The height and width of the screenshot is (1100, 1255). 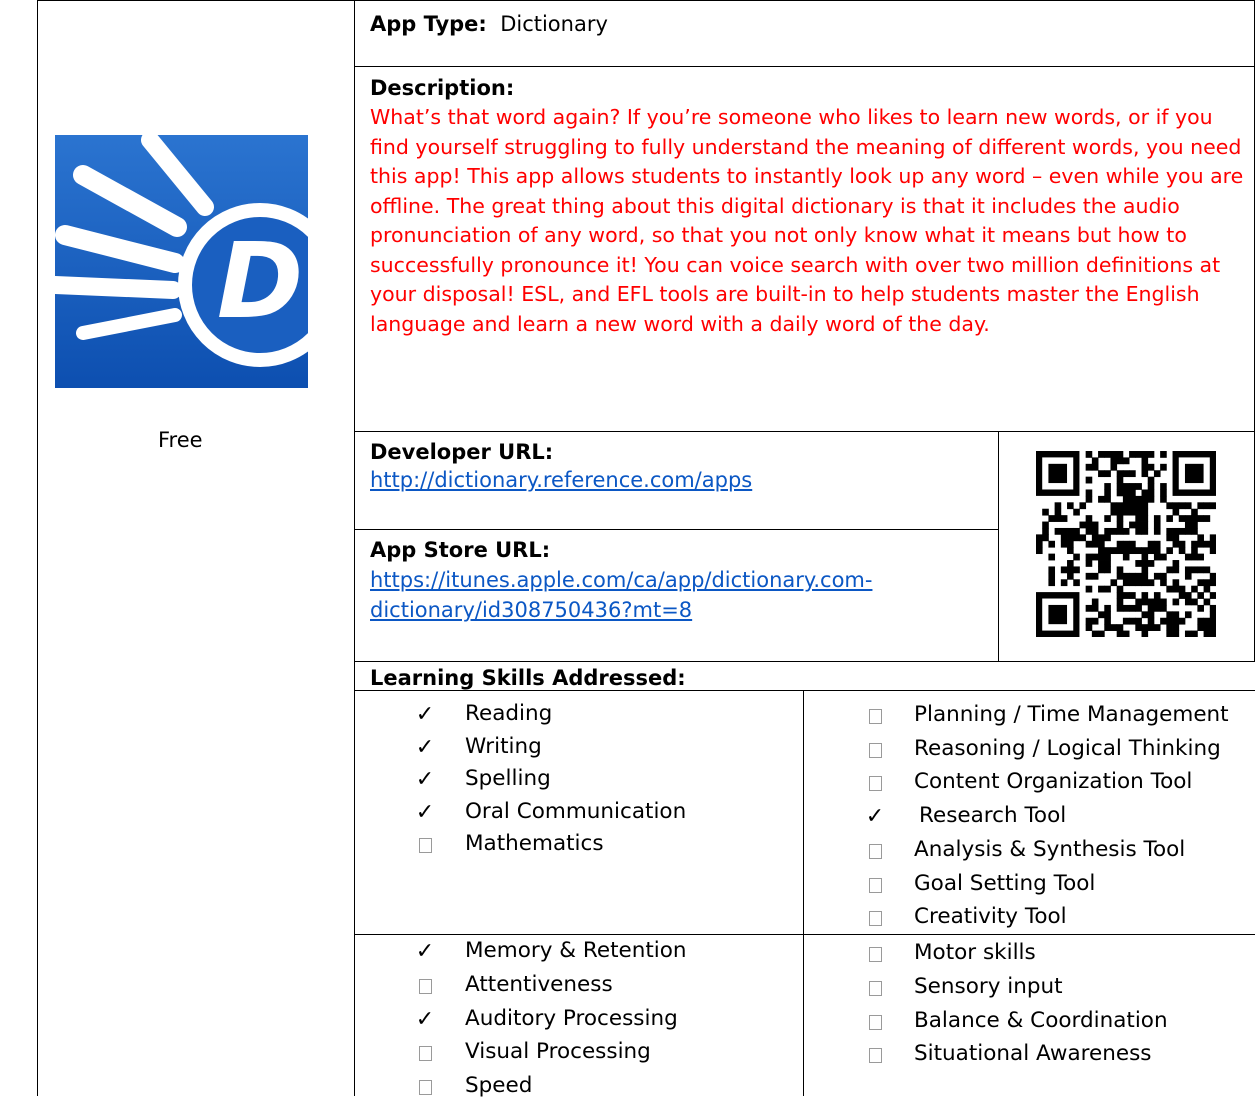 I want to click on developer-url-link: http://dictionary.reference.com/apps, so click(x=561, y=480).